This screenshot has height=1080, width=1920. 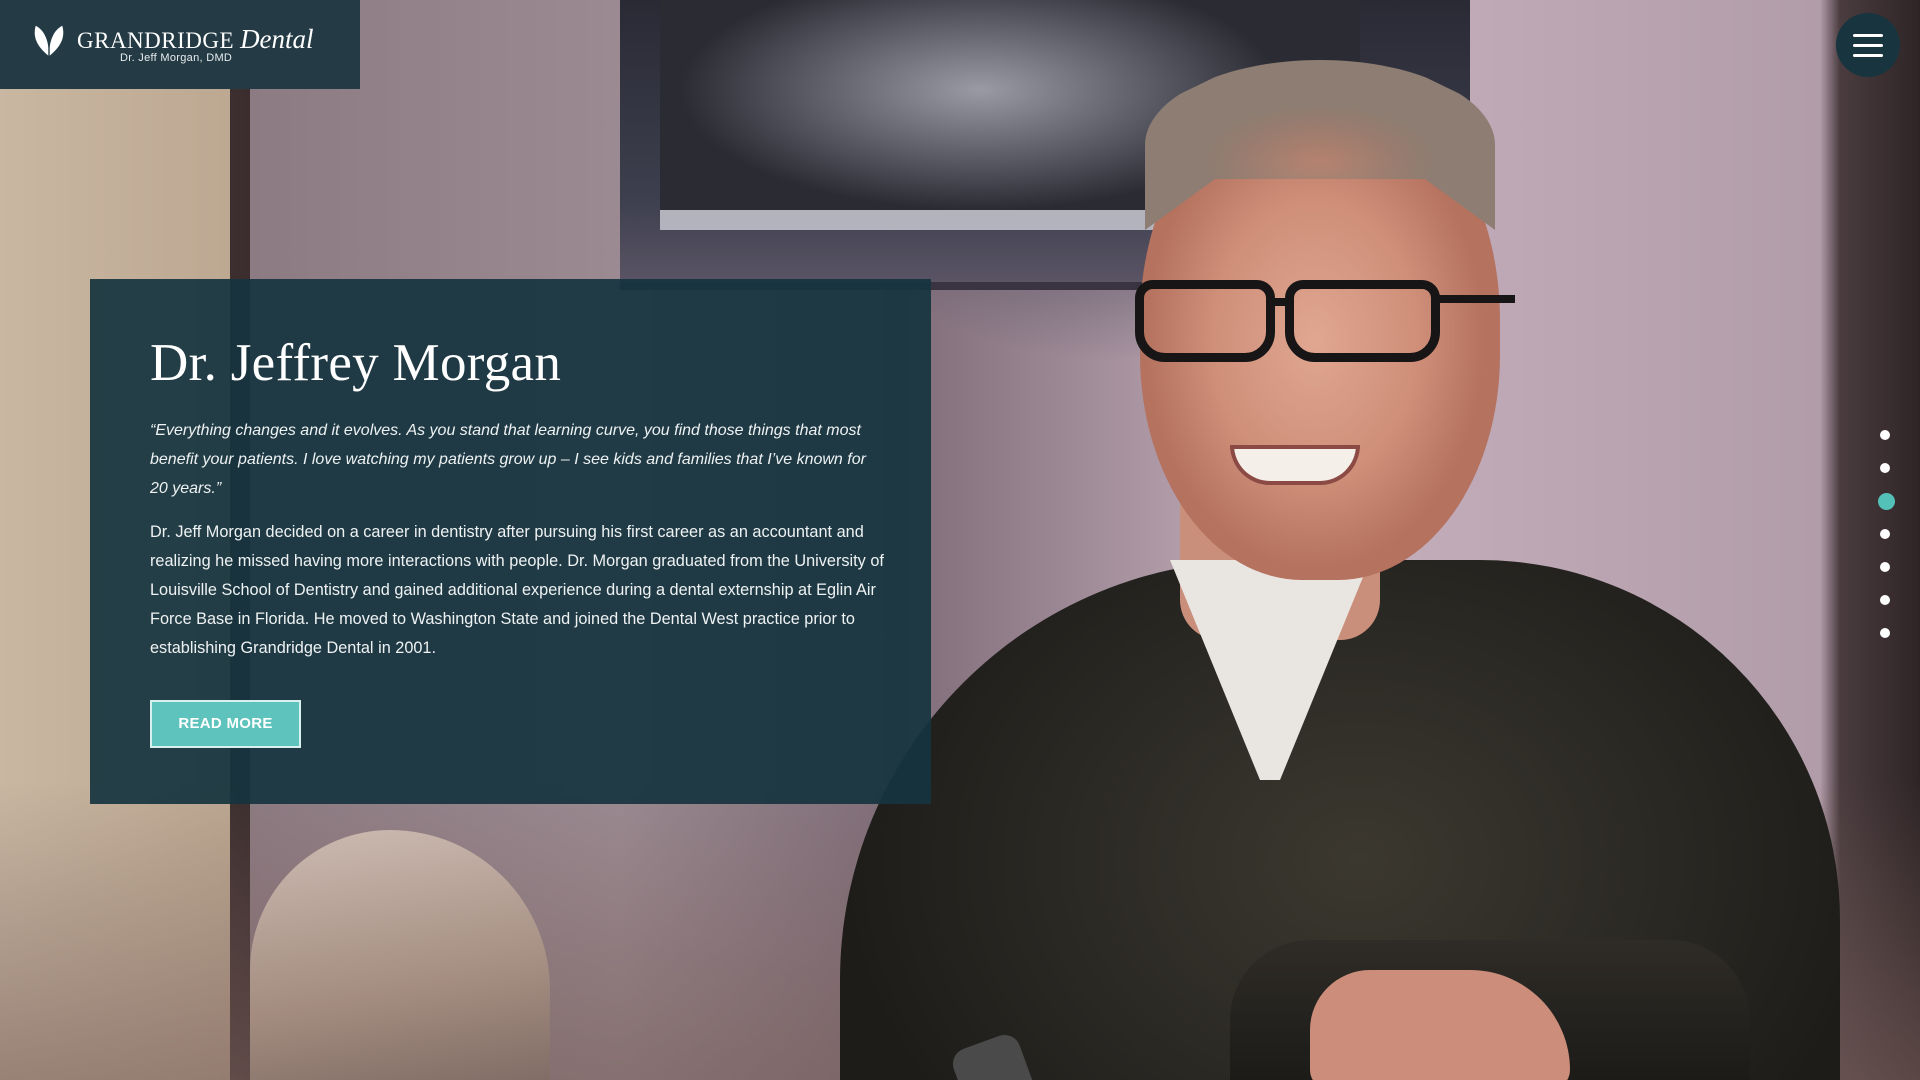 What do you see at coordinates (1886, 545) in the screenshot?
I see `section-dot-nav` at bounding box center [1886, 545].